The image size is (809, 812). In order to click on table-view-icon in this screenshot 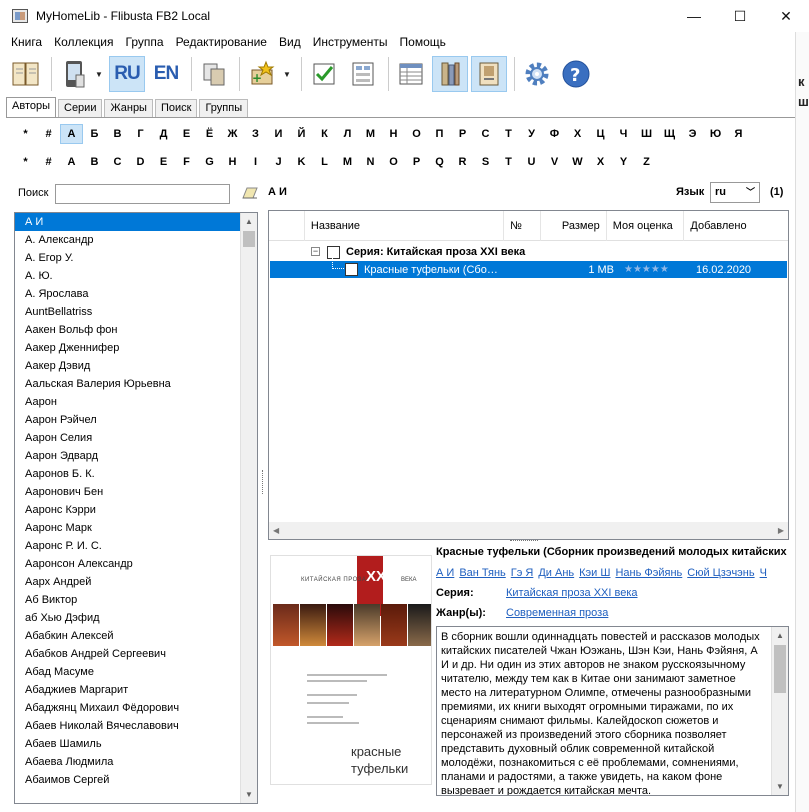, I will do `click(411, 74)`.